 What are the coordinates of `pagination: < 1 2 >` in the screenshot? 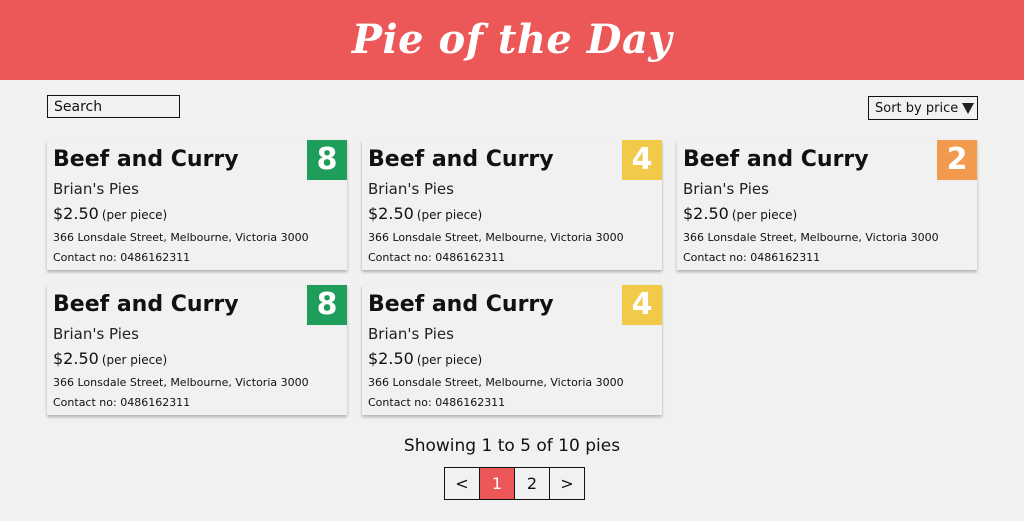 It's located at (514, 483).